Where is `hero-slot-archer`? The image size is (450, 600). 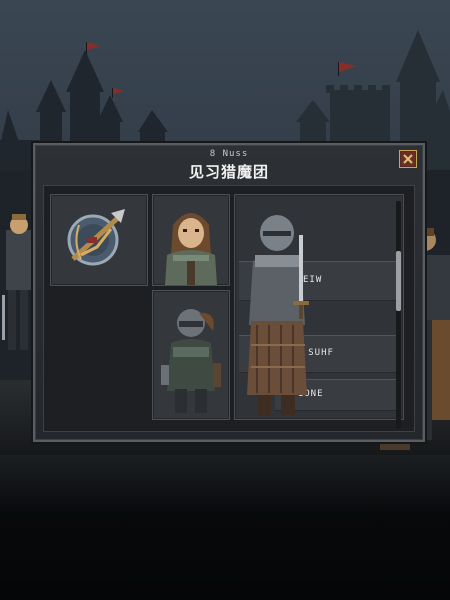
hero-slot-archer is located at coordinates (191, 240).